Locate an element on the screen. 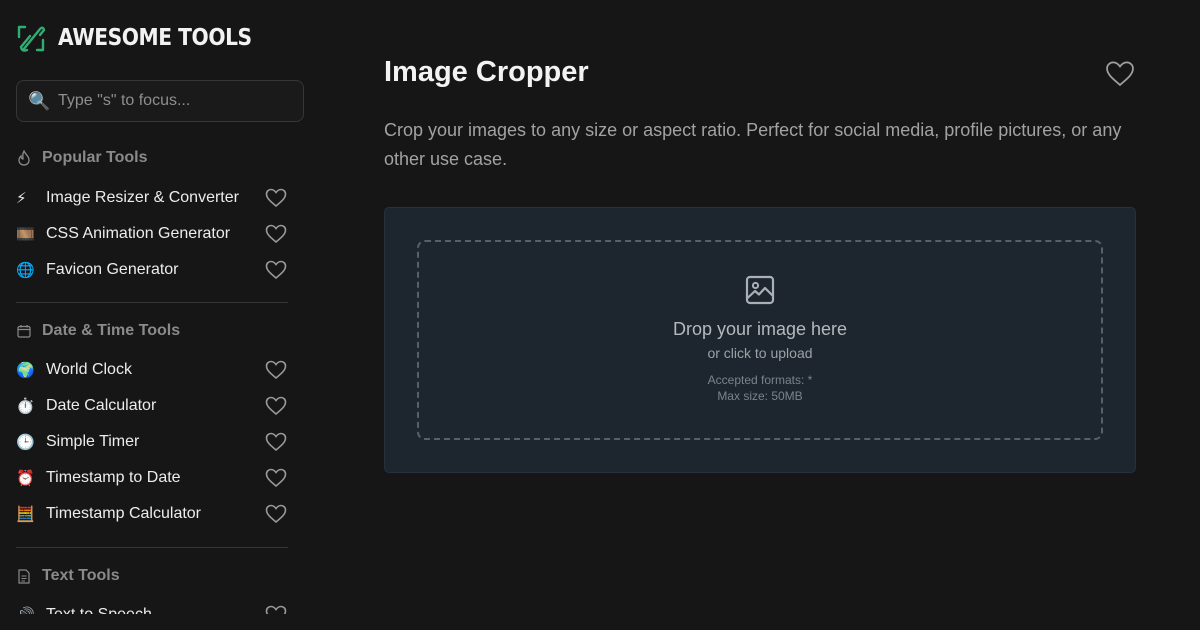 This screenshot has width=1200, height=630. flame-icon is located at coordinates (24, 158).